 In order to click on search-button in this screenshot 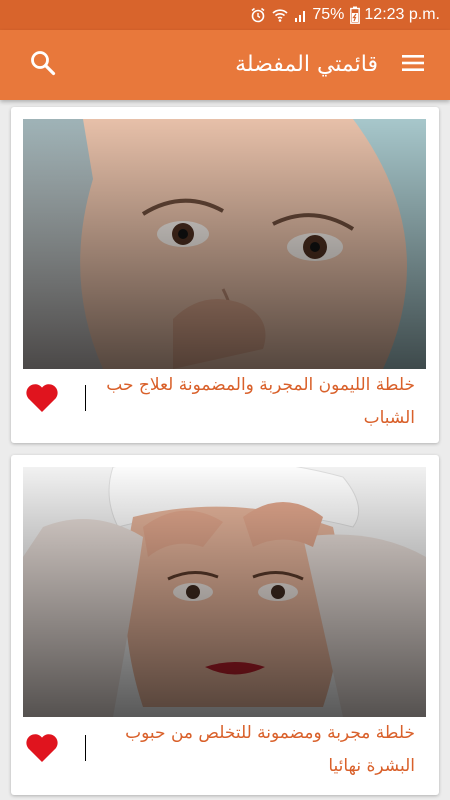, I will do `click(43, 65)`.